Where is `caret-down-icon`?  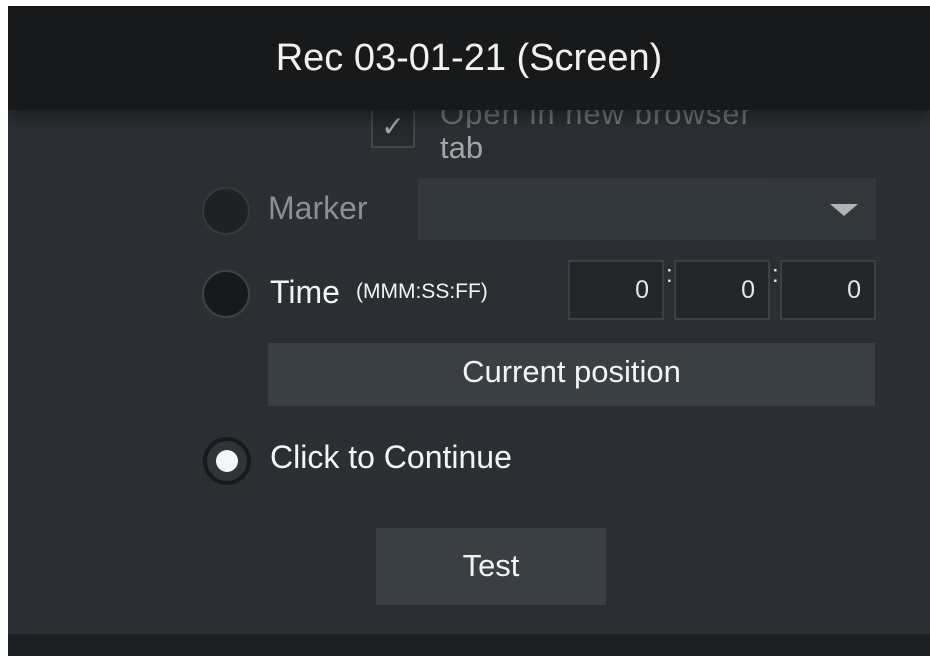
caret-down-icon is located at coordinates (844, 210).